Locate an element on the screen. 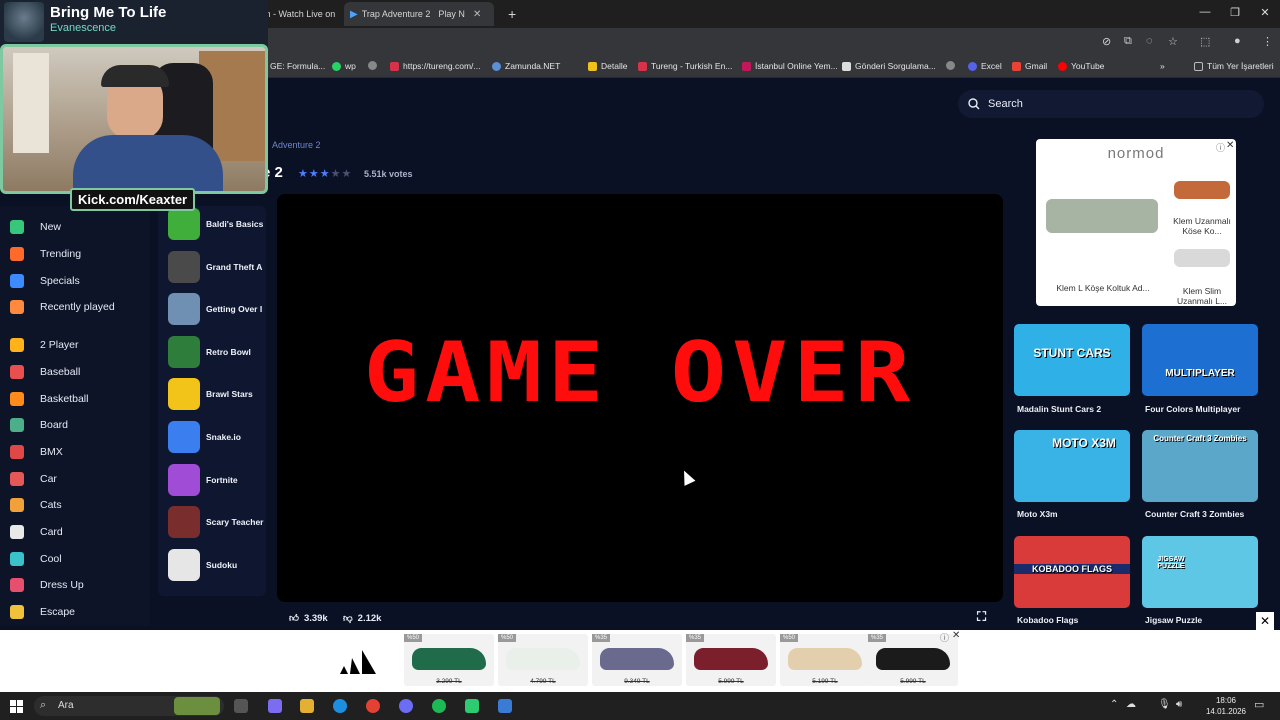 The image size is (1280, 720). nav-item-recently-played: Recently played is located at coordinates (62, 307).